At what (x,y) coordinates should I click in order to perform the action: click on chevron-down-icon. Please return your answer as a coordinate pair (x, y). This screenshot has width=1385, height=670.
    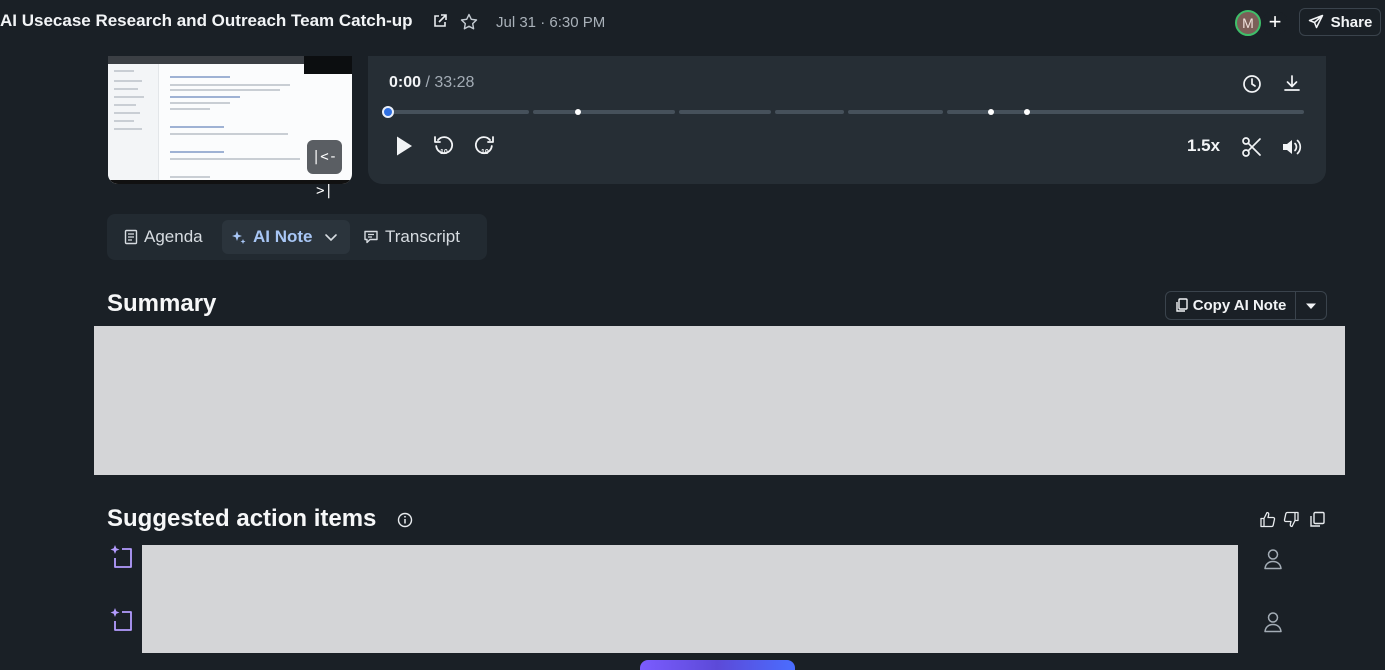
    Looking at the image, I should click on (331, 237).